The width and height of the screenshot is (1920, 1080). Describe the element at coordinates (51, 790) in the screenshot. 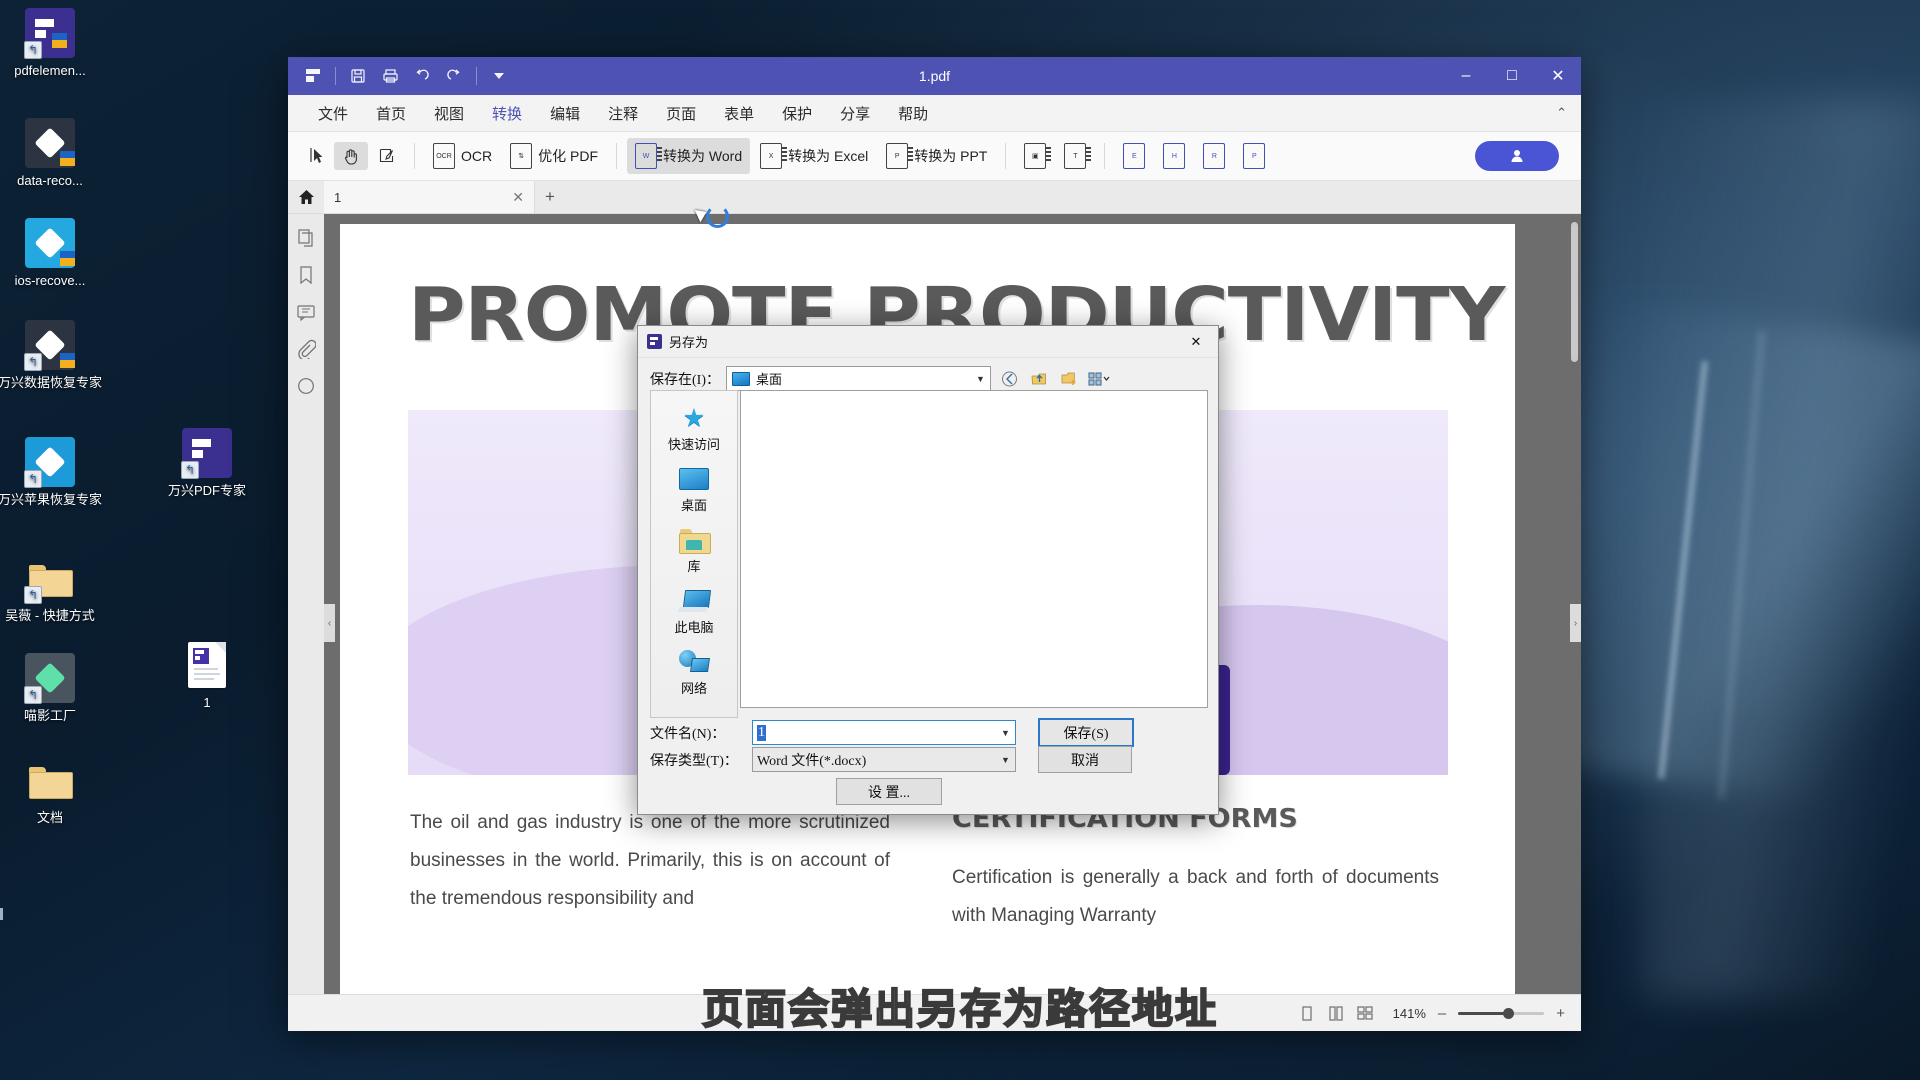

I see `desktop-icon-documents-folder: 文档` at that location.